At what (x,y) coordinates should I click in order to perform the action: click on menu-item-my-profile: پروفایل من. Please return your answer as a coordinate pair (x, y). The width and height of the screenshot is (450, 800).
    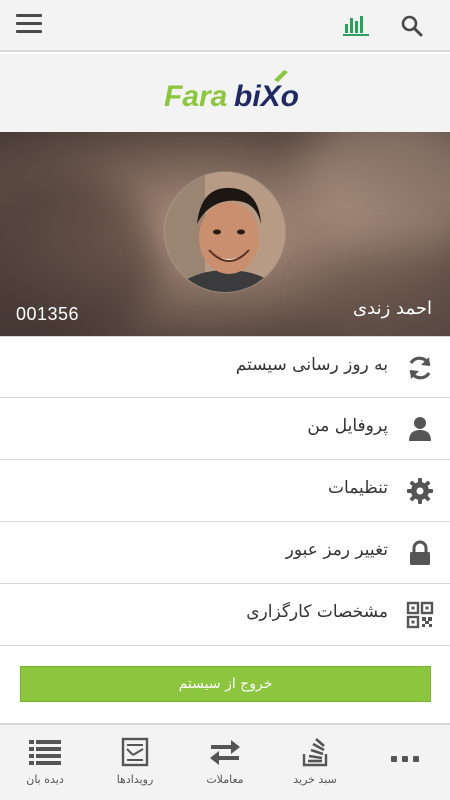
    Looking at the image, I should click on (225, 429).